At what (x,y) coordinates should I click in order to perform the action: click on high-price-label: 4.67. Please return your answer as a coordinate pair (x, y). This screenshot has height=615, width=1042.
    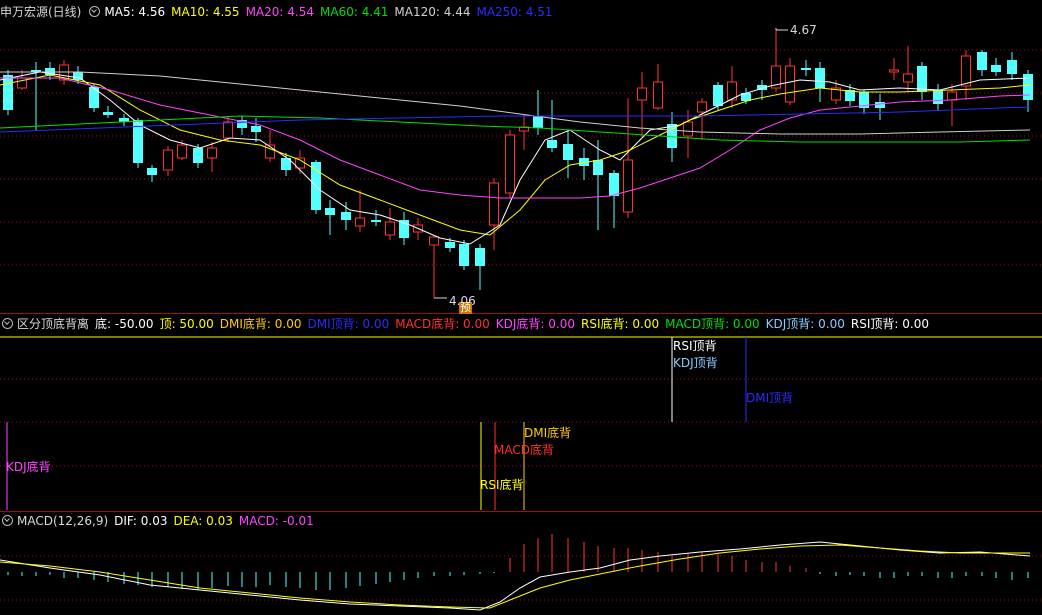
    Looking at the image, I should click on (803, 30).